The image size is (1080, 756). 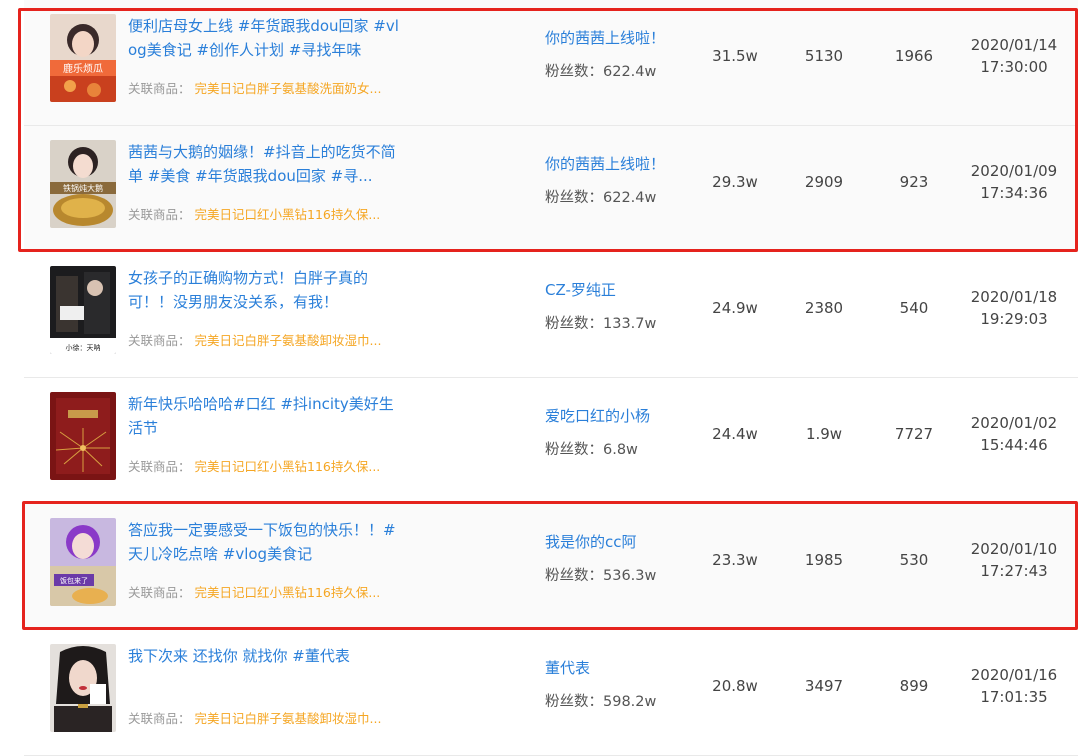 What do you see at coordinates (735, 686) in the screenshot?
I see `likes-count: 20.8w` at bounding box center [735, 686].